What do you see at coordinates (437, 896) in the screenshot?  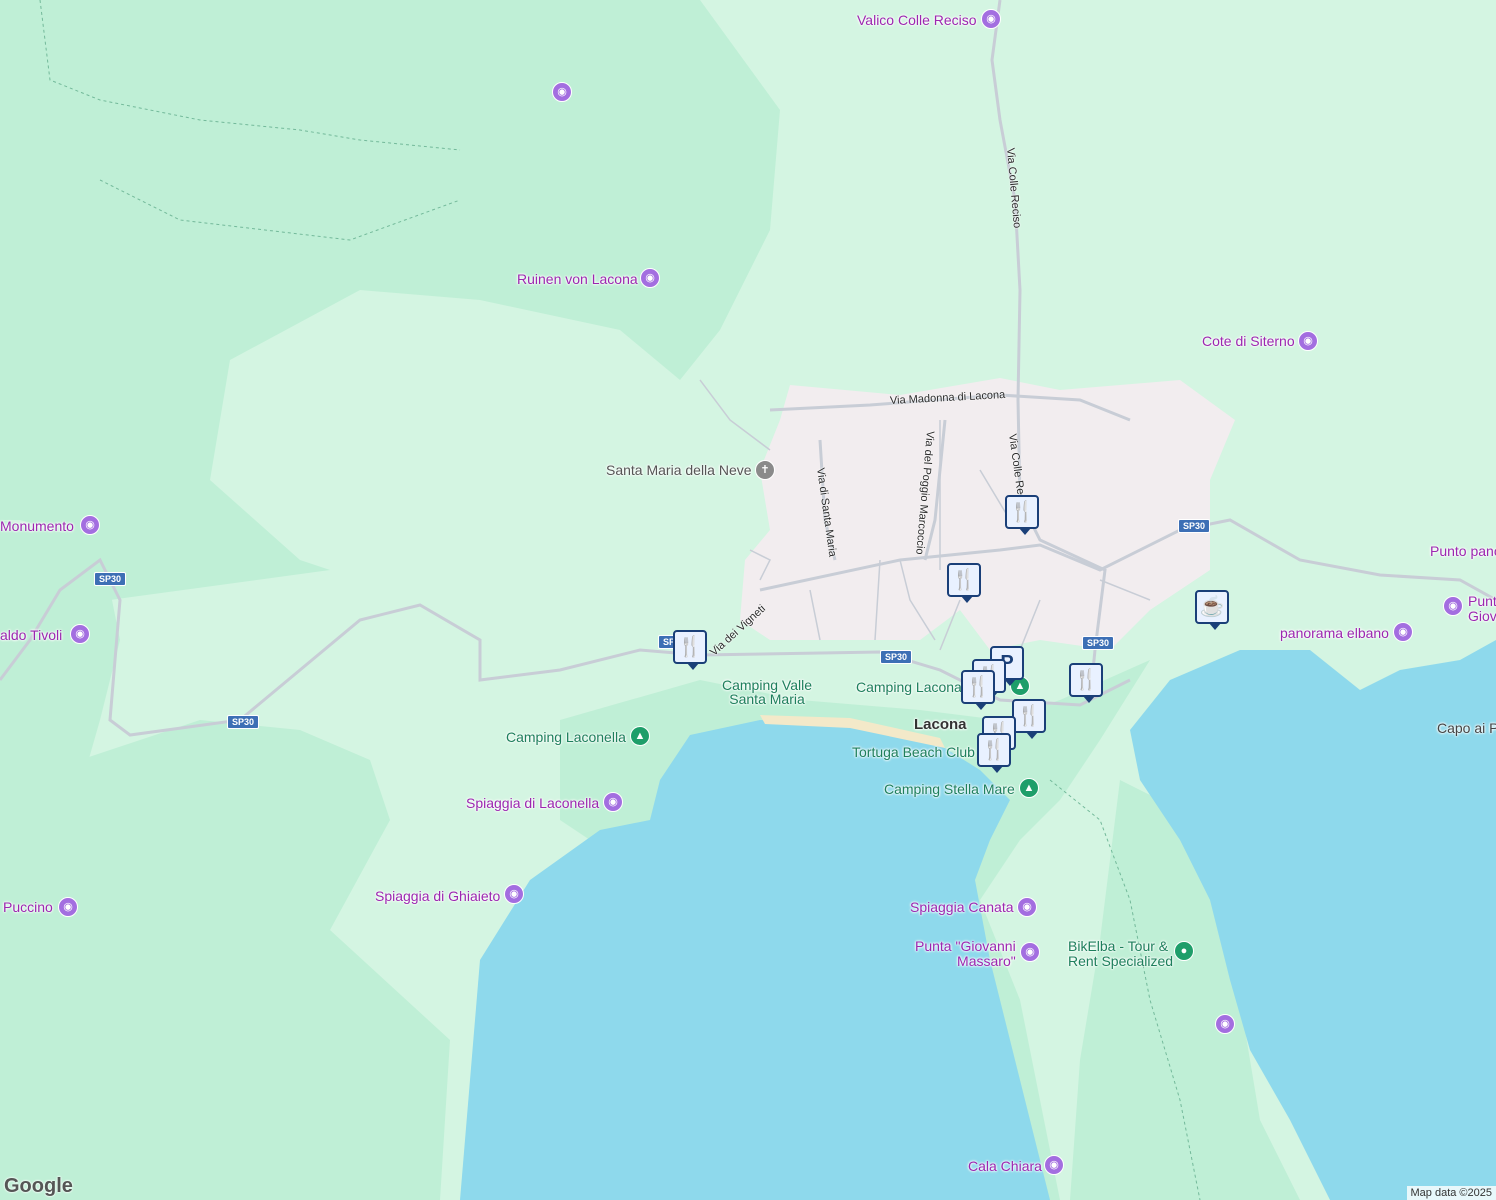 I see `place-label: Spiaggia di Ghiaieto` at bounding box center [437, 896].